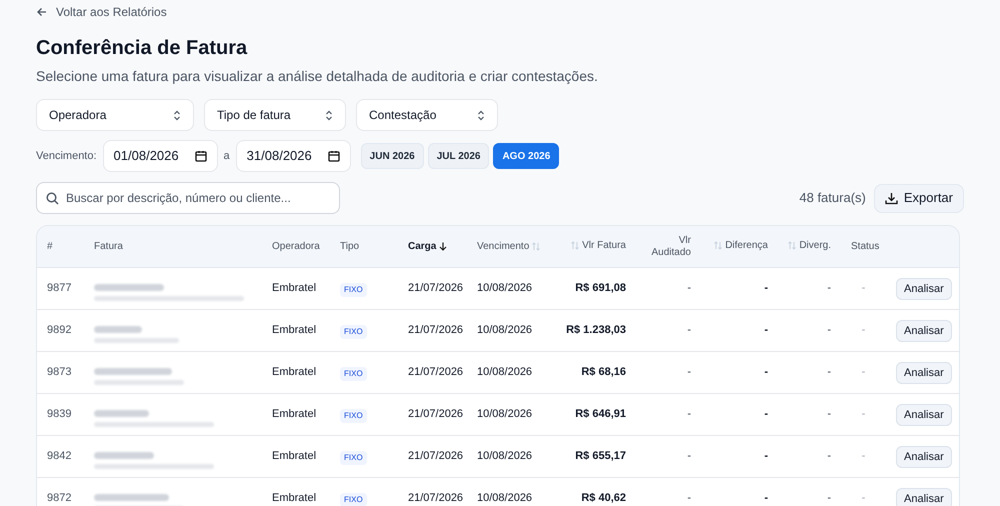  I want to click on column-header: Diverg., so click(809, 245).